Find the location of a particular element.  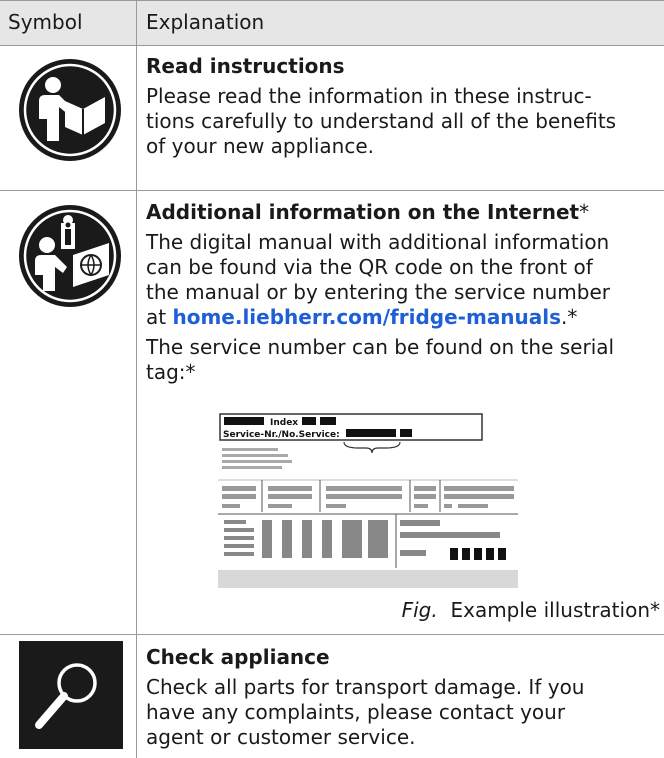

column-divider is located at coordinates (136, 379).